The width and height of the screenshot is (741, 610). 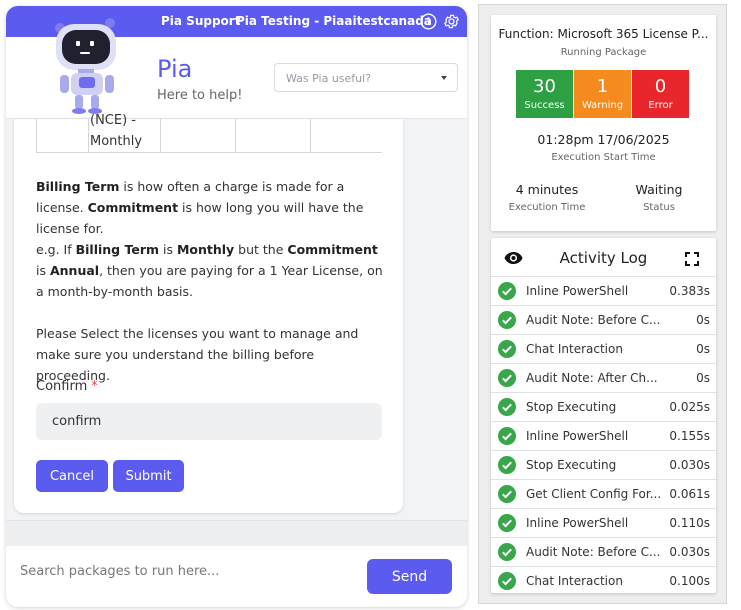 What do you see at coordinates (574, 581) in the screenshot?
I see `log-step-name: Chat Interaction` at bounding box center [574, 581].